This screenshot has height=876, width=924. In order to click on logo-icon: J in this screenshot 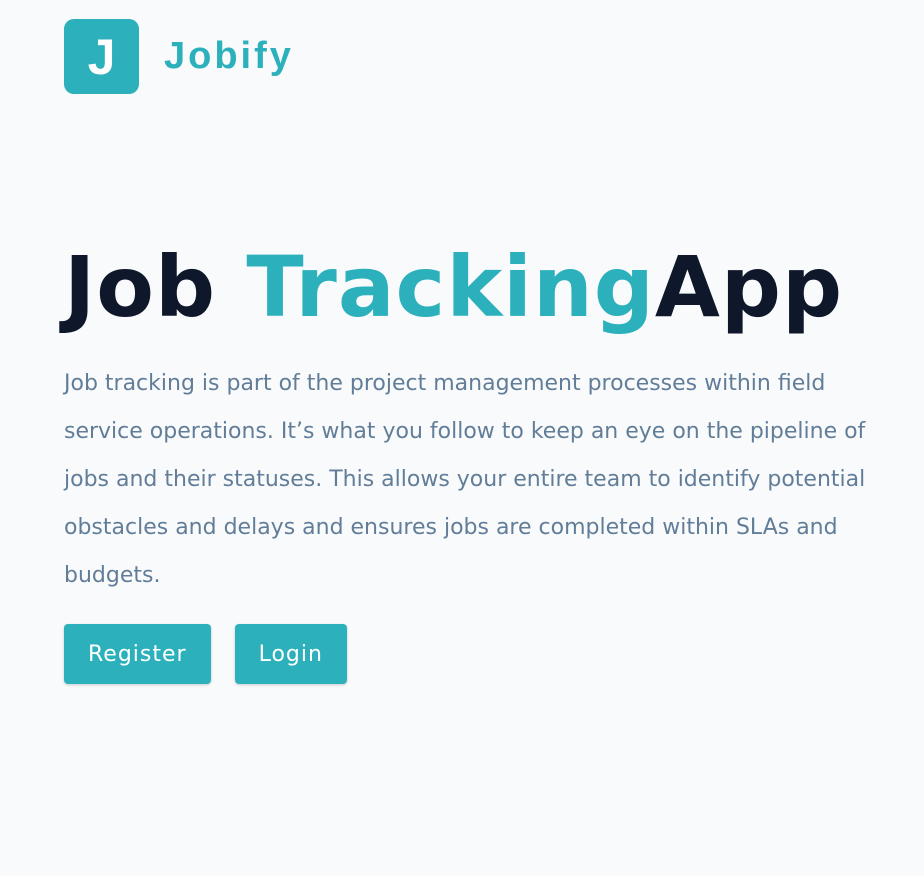, I will do `click(101, 56)`.